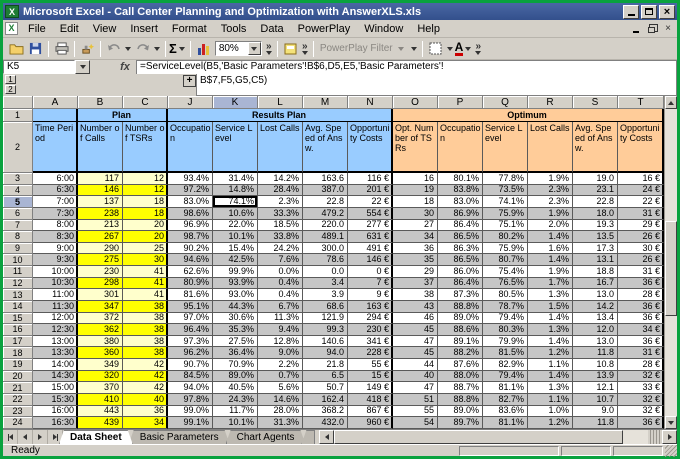  Describe the element at coordinates (280, 341) in the screenshot. I see `cell-L17: 12.8%` at that location.